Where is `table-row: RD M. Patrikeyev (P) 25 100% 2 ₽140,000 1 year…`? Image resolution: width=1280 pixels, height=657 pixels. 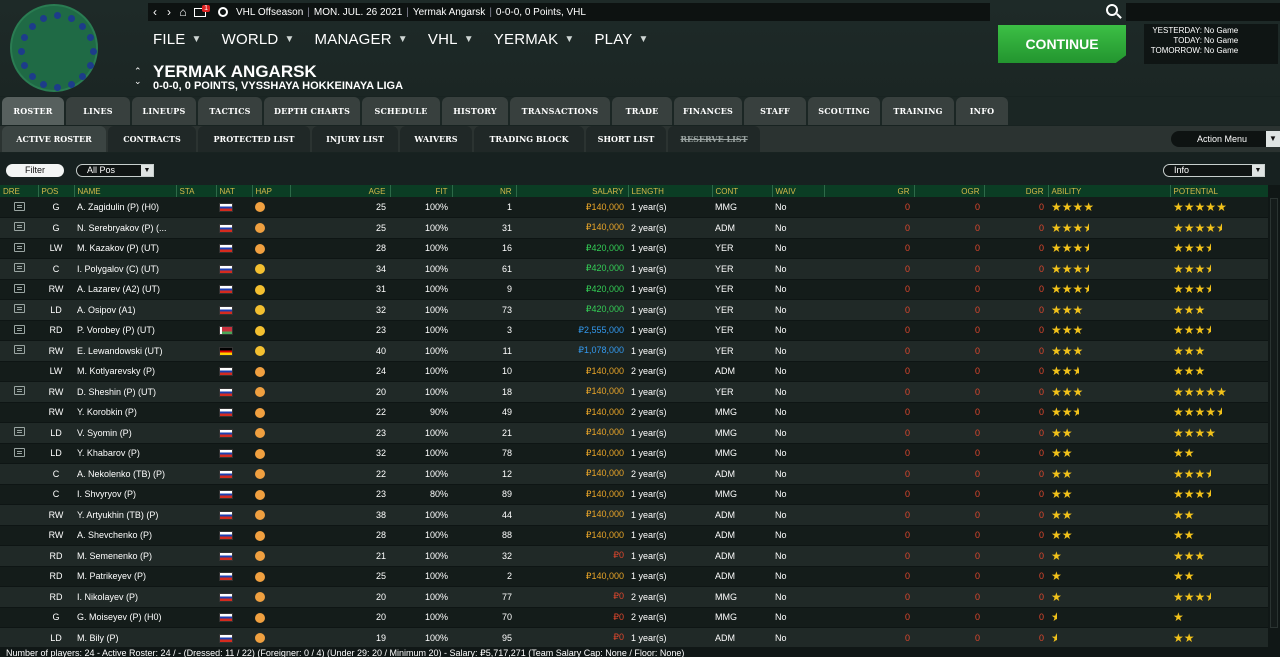 table-row: RD M. Patrikeyev (P) 25 100% 2 ₽140,000 1 year… is located at coordinates (634, 576).